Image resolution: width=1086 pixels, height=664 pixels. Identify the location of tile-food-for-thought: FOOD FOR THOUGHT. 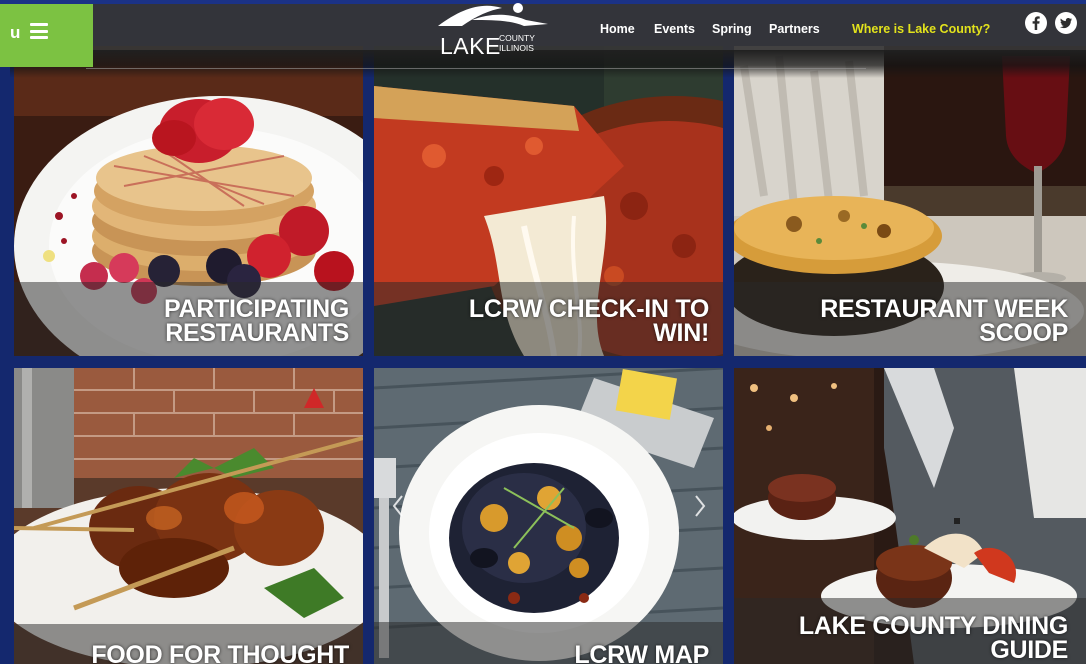
(188, 516).